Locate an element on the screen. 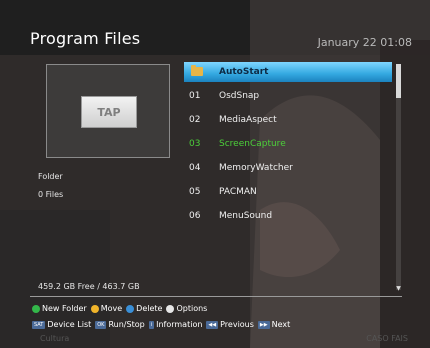  run-stop-label: Run/Stop is located at coordinates (126, 324).